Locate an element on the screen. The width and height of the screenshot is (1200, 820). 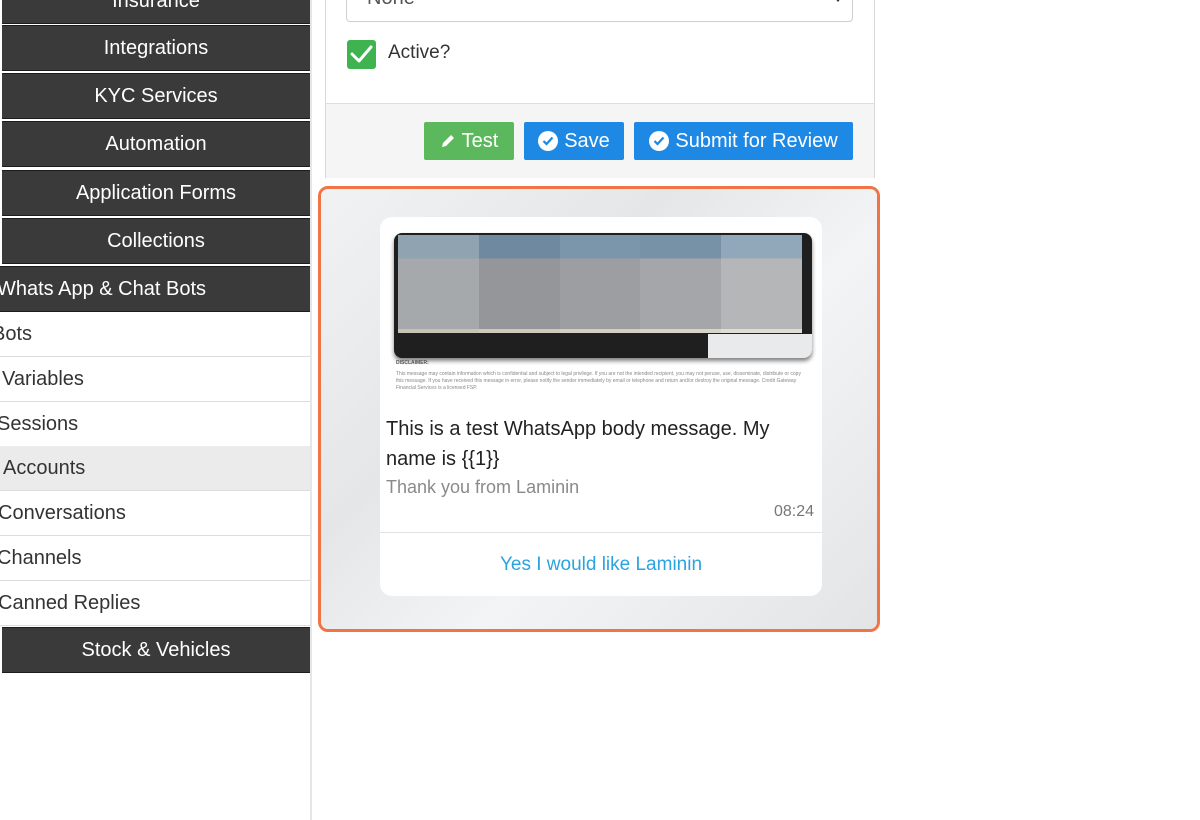
sidebar-item-label: Application Forms is located at coordinates (156, 192).